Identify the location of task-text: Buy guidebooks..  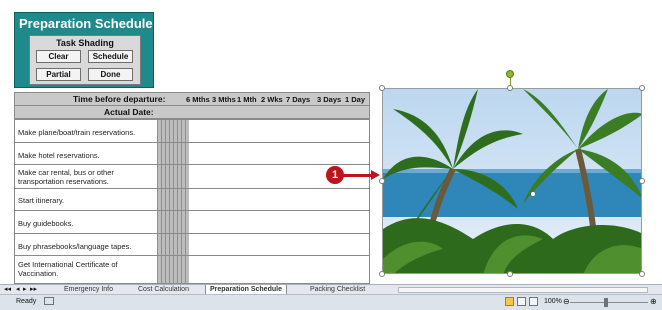
(46, 223).